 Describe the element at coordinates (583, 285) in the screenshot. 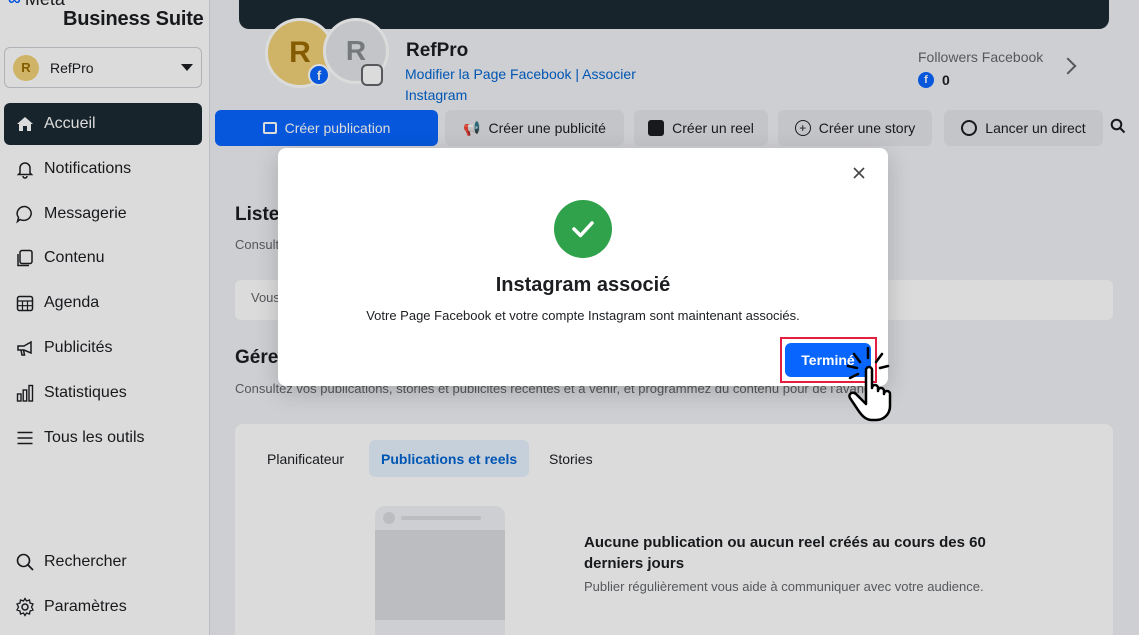

I see `dialog-title: Instagram associé` at that location.